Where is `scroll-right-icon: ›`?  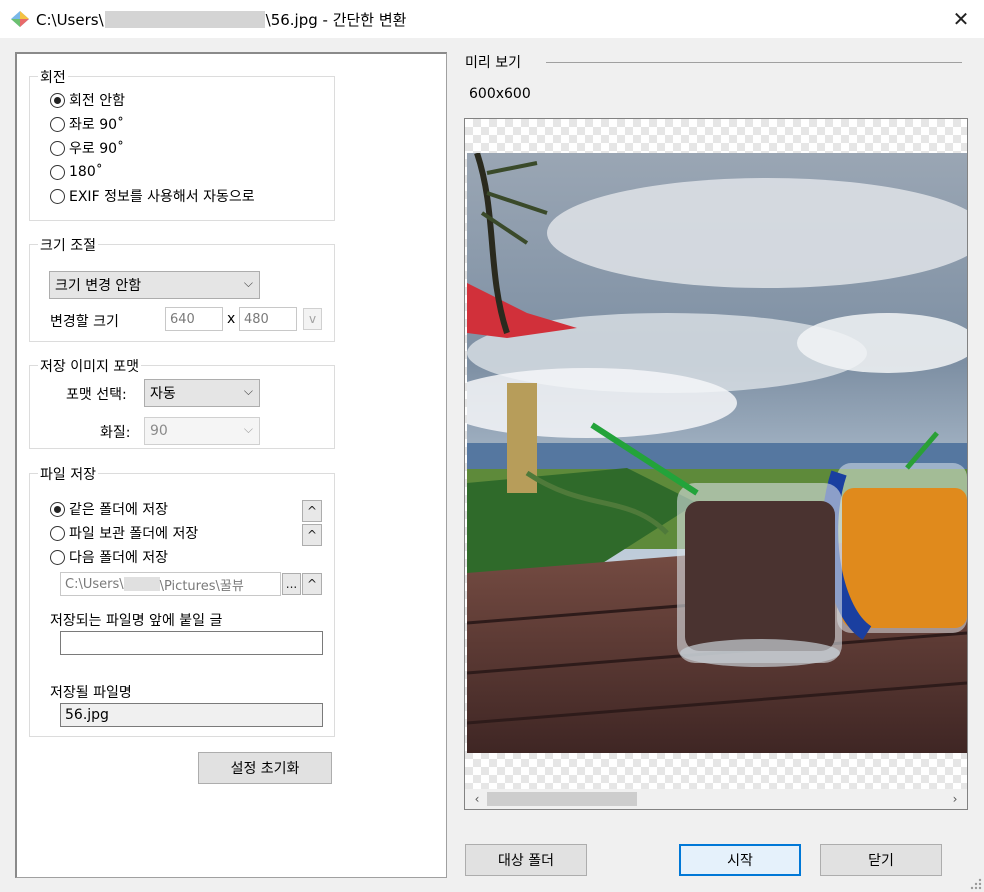
scroll-right-icon: › is located at coordinates (955, 799).